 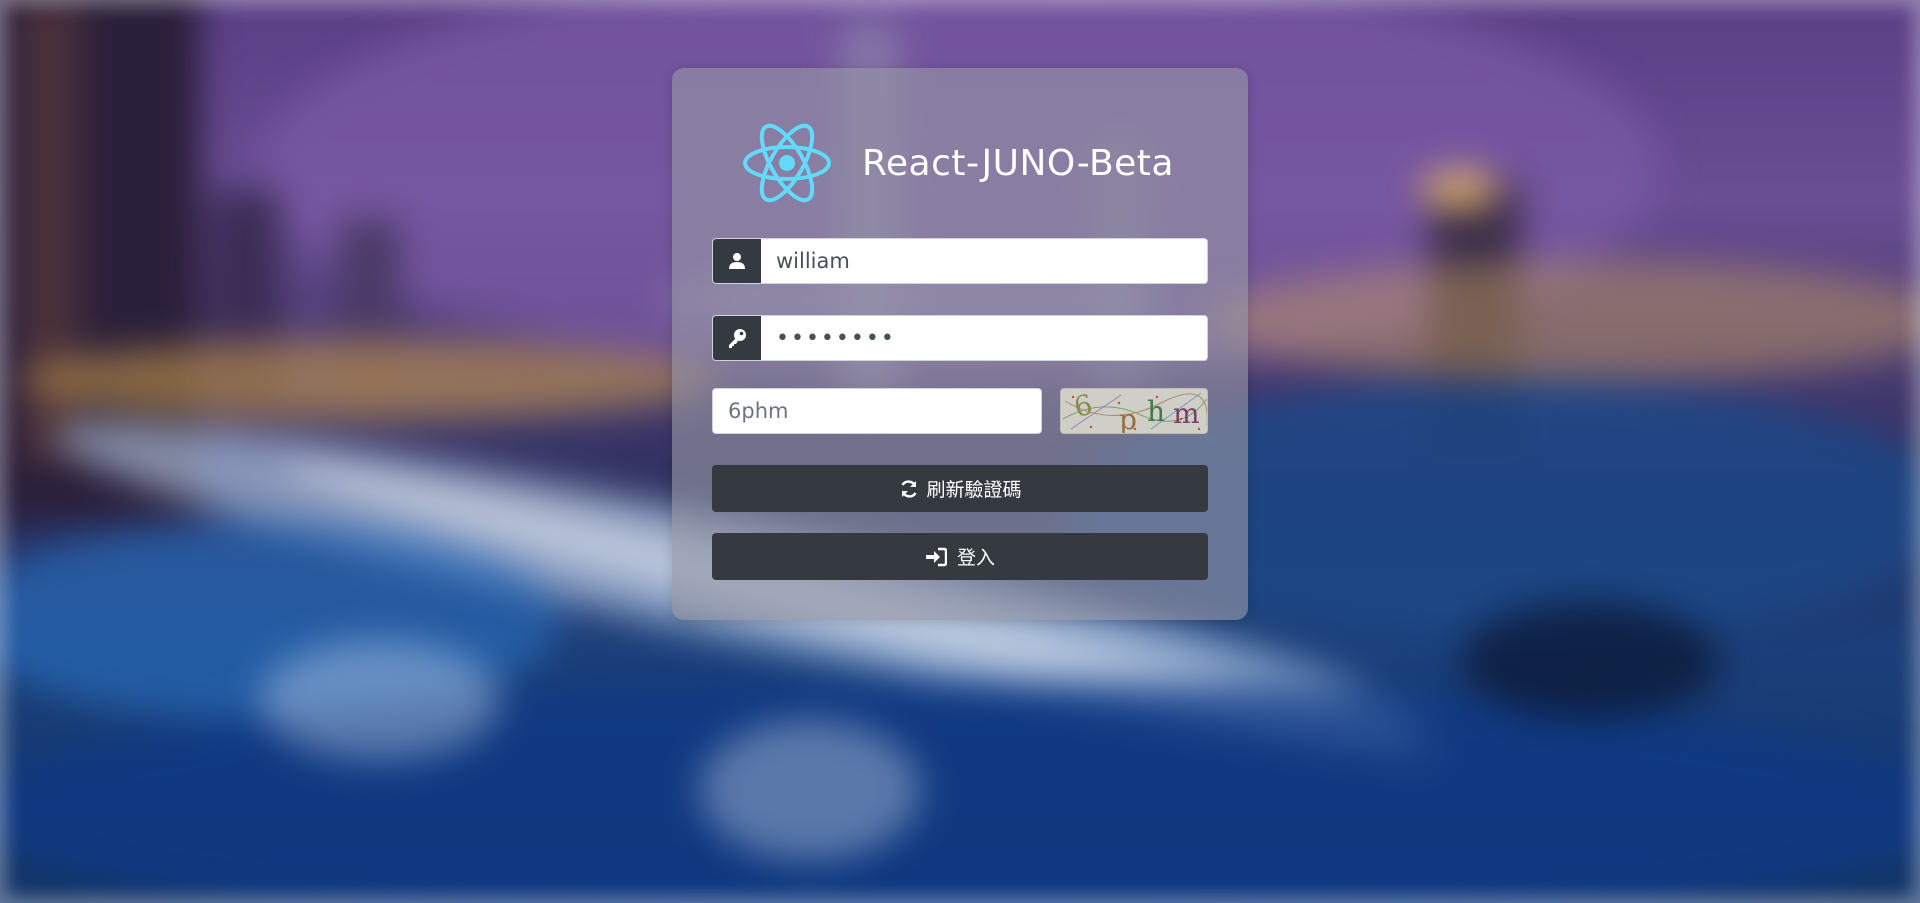 I want to click on password-input, so click(x=984, y=338).